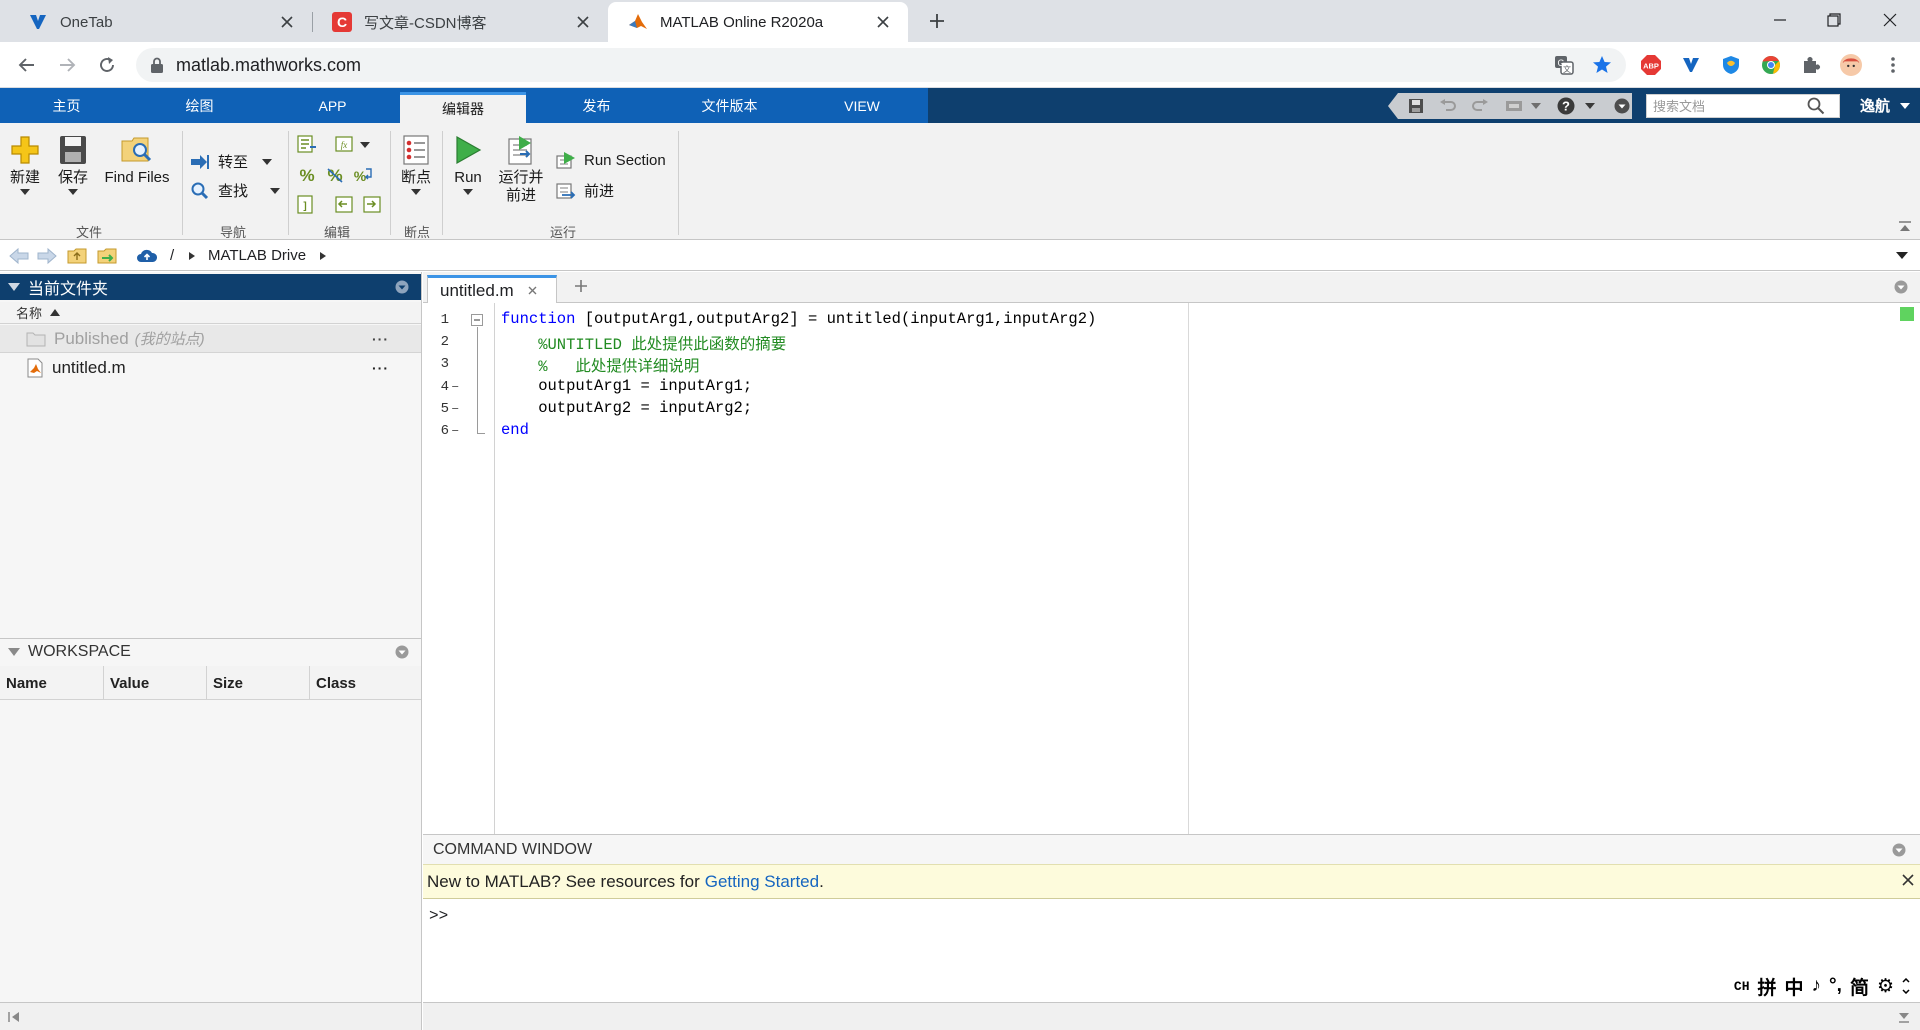 Image resolution: width=1920 pixels, height=1030 pixels. I want to click on column-header-value: Value, so click(155, 683).